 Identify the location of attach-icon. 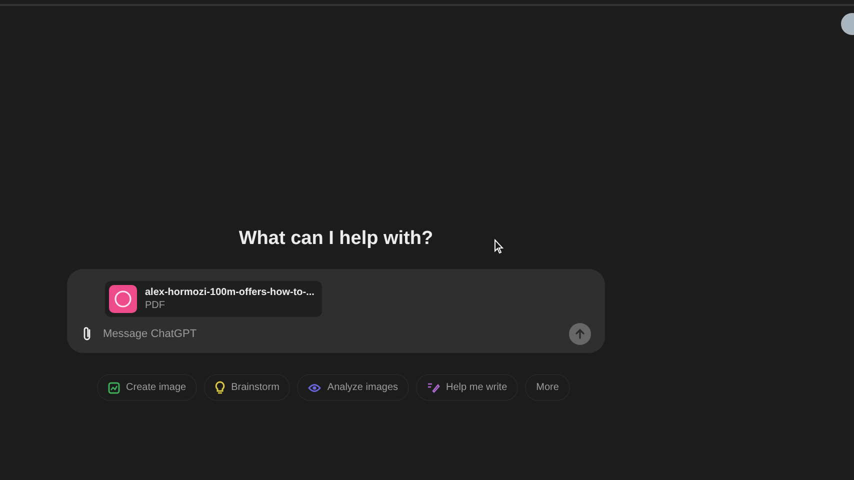
(87, 334).